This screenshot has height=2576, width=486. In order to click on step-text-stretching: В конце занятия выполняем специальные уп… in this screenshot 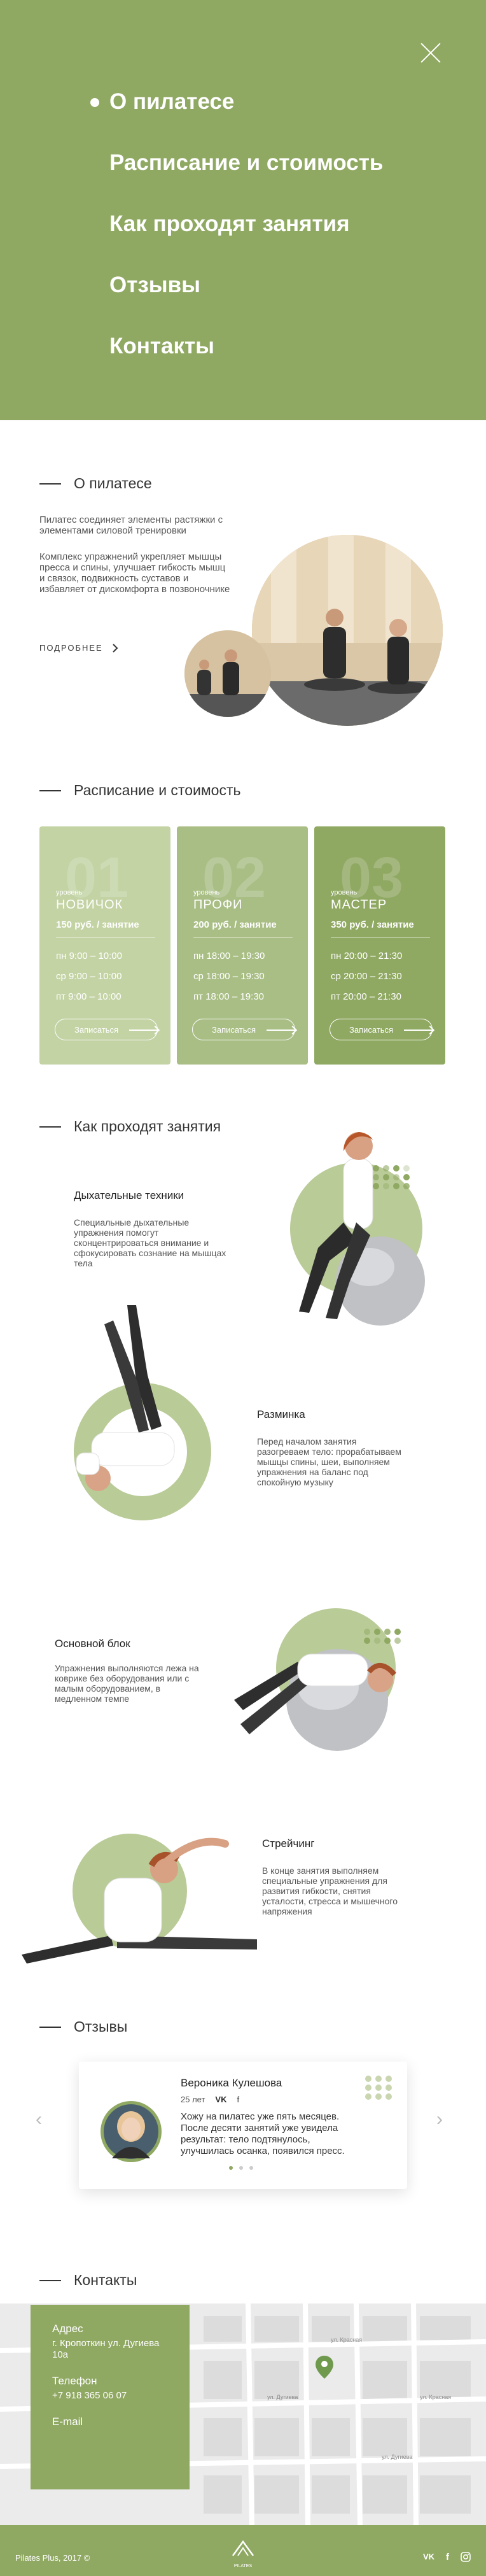, I will do `click(330, 1890)`.